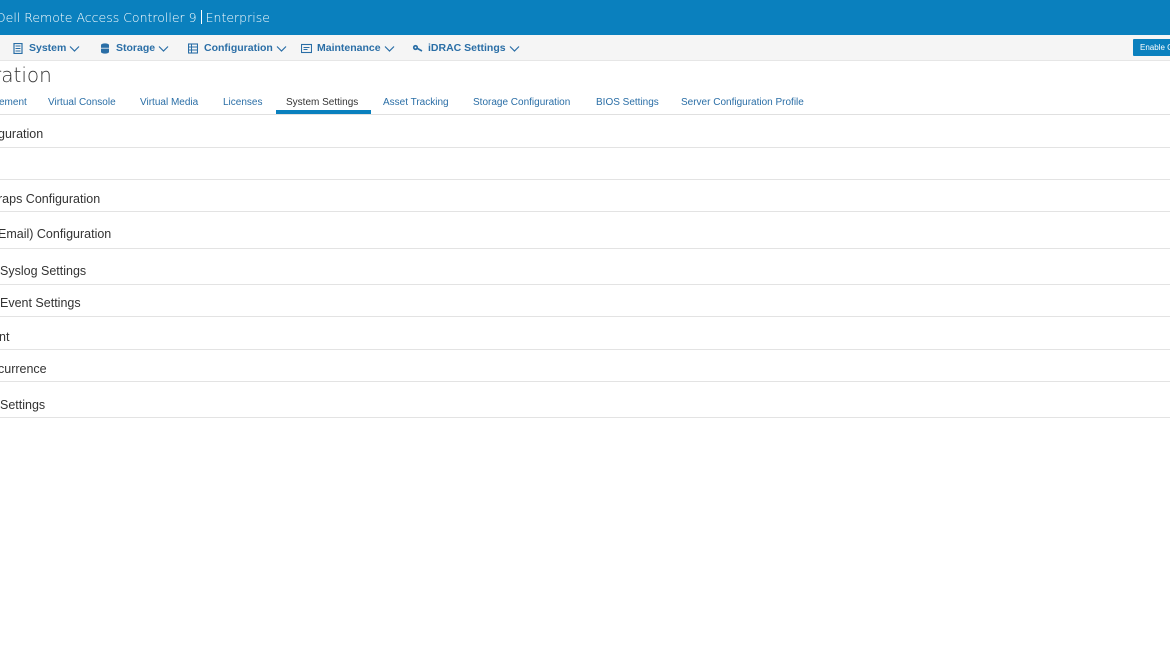 The width and height of the screenshot is (1170, 663). I want to click on nav-item-system: System, so click(46, 48).